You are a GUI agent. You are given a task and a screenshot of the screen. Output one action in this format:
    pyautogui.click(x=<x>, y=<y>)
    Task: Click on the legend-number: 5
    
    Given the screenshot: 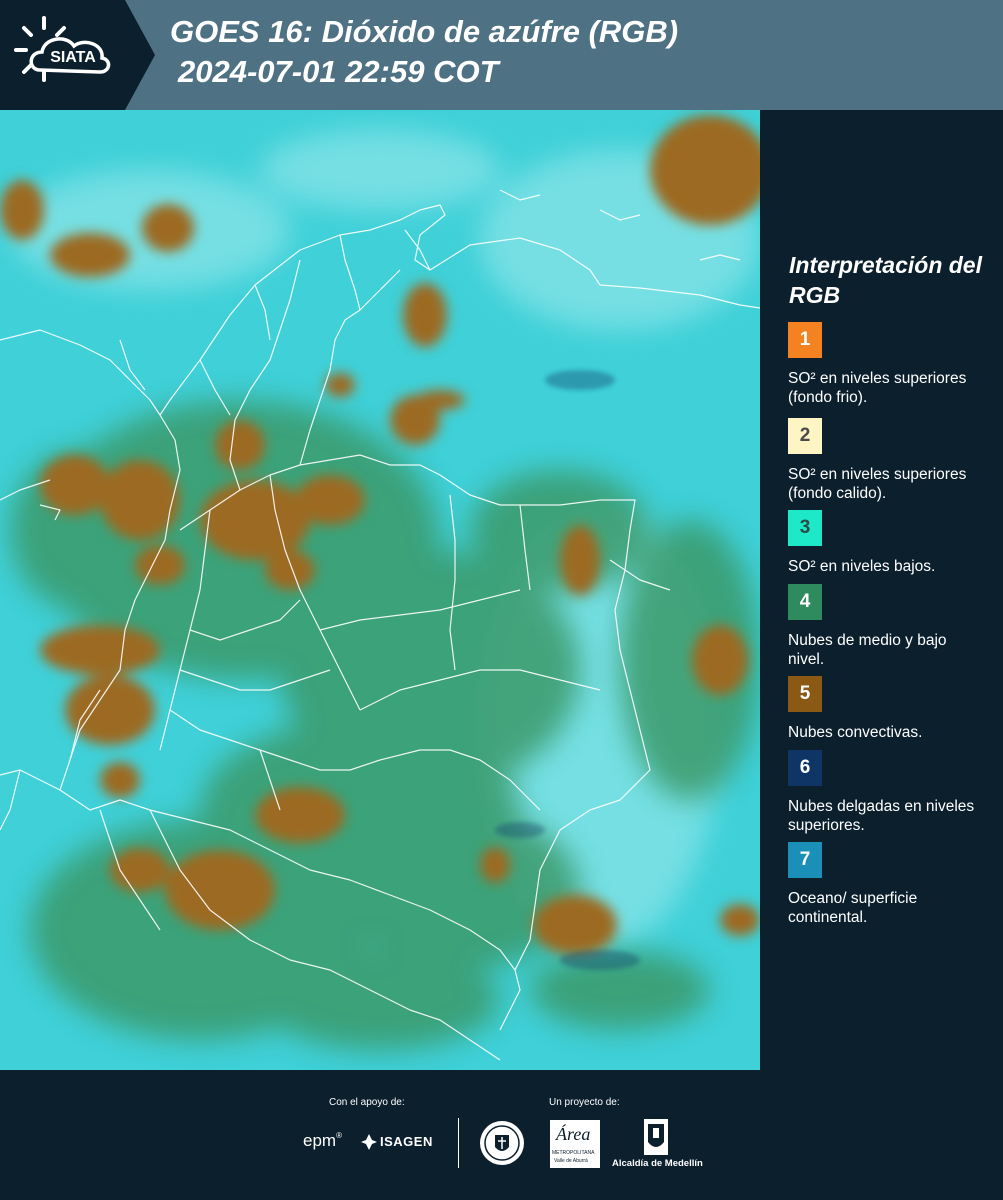 What is the action you would take?
    pyautogui.click(x=805, y=693)
    